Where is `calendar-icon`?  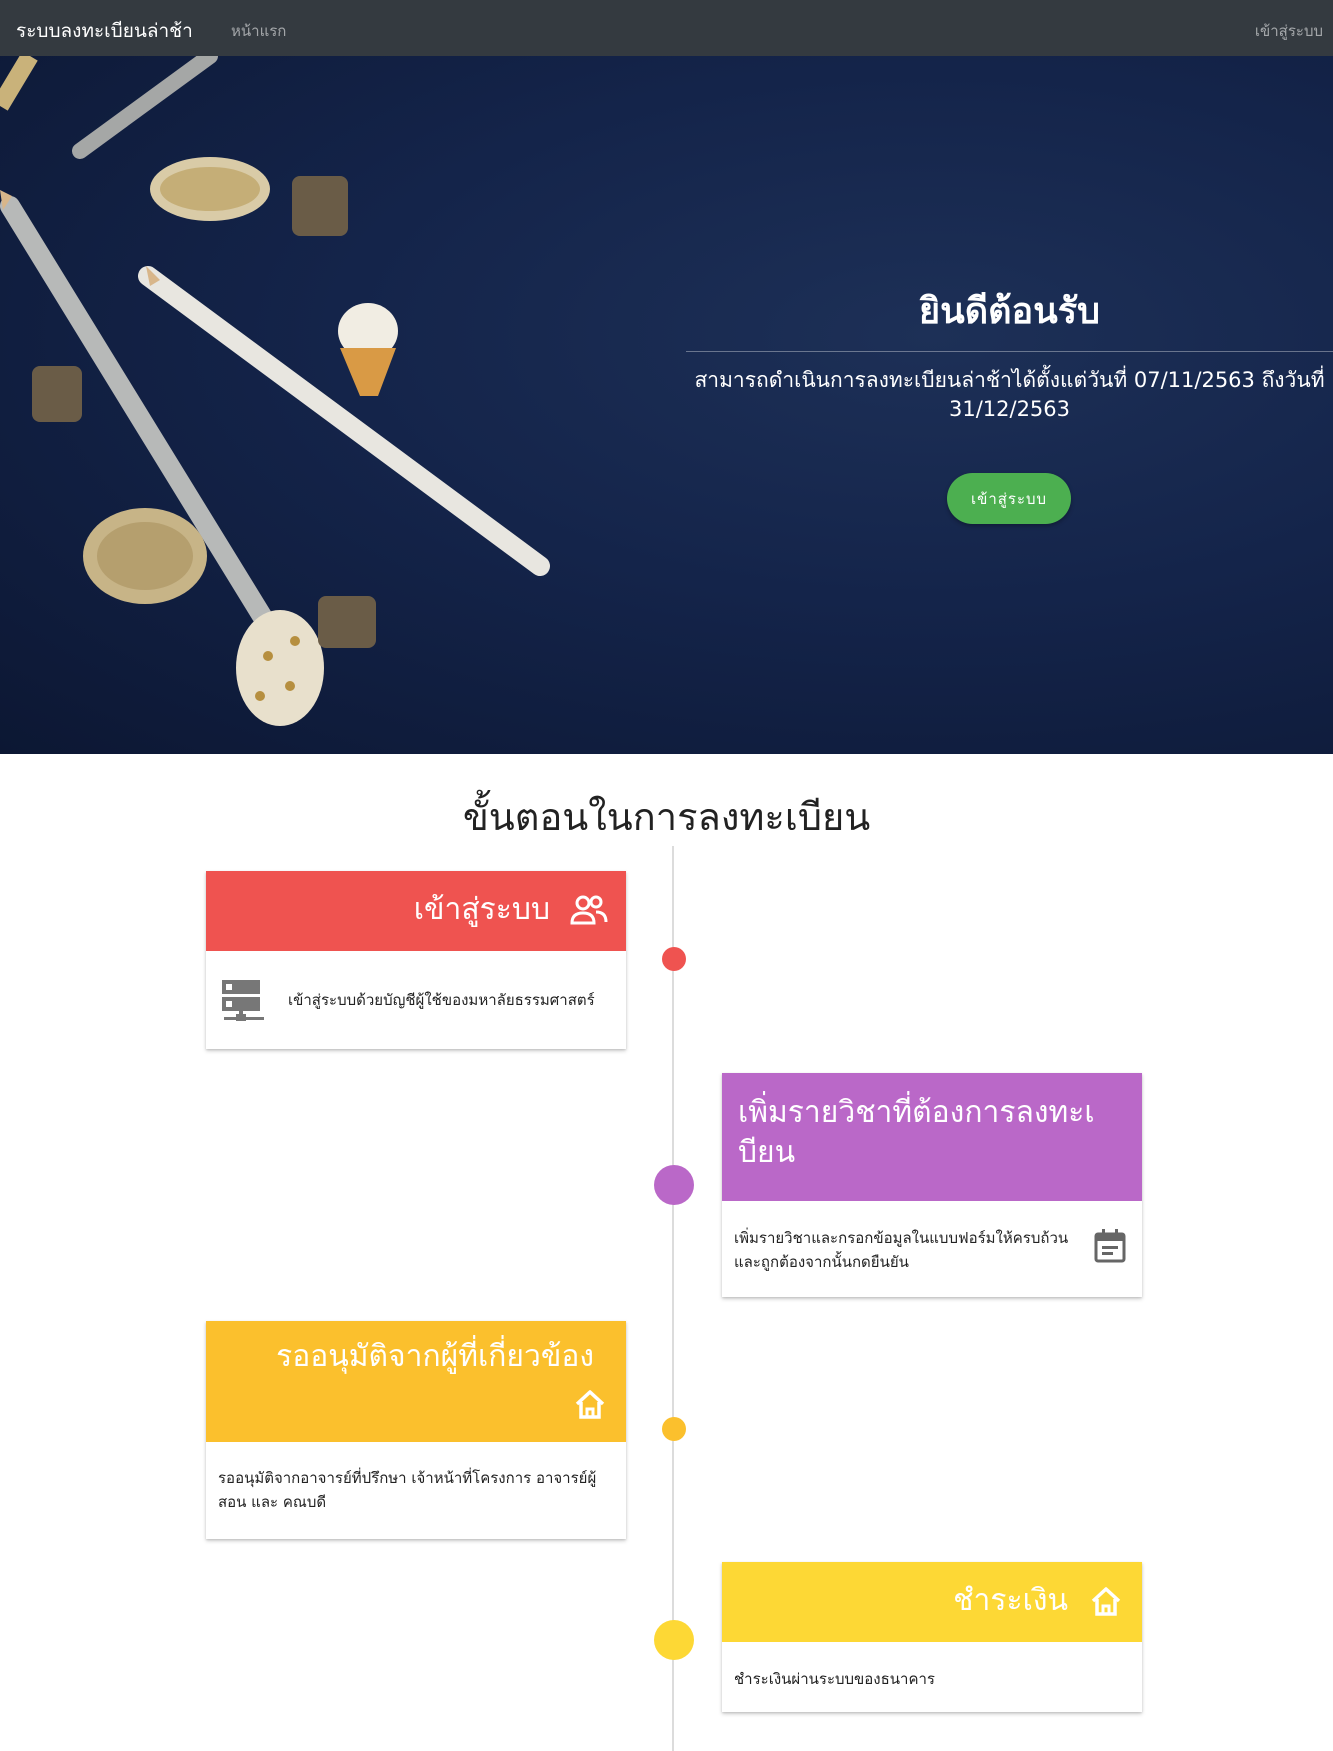 calendar-icon is located at coordinates (1110, 1249).